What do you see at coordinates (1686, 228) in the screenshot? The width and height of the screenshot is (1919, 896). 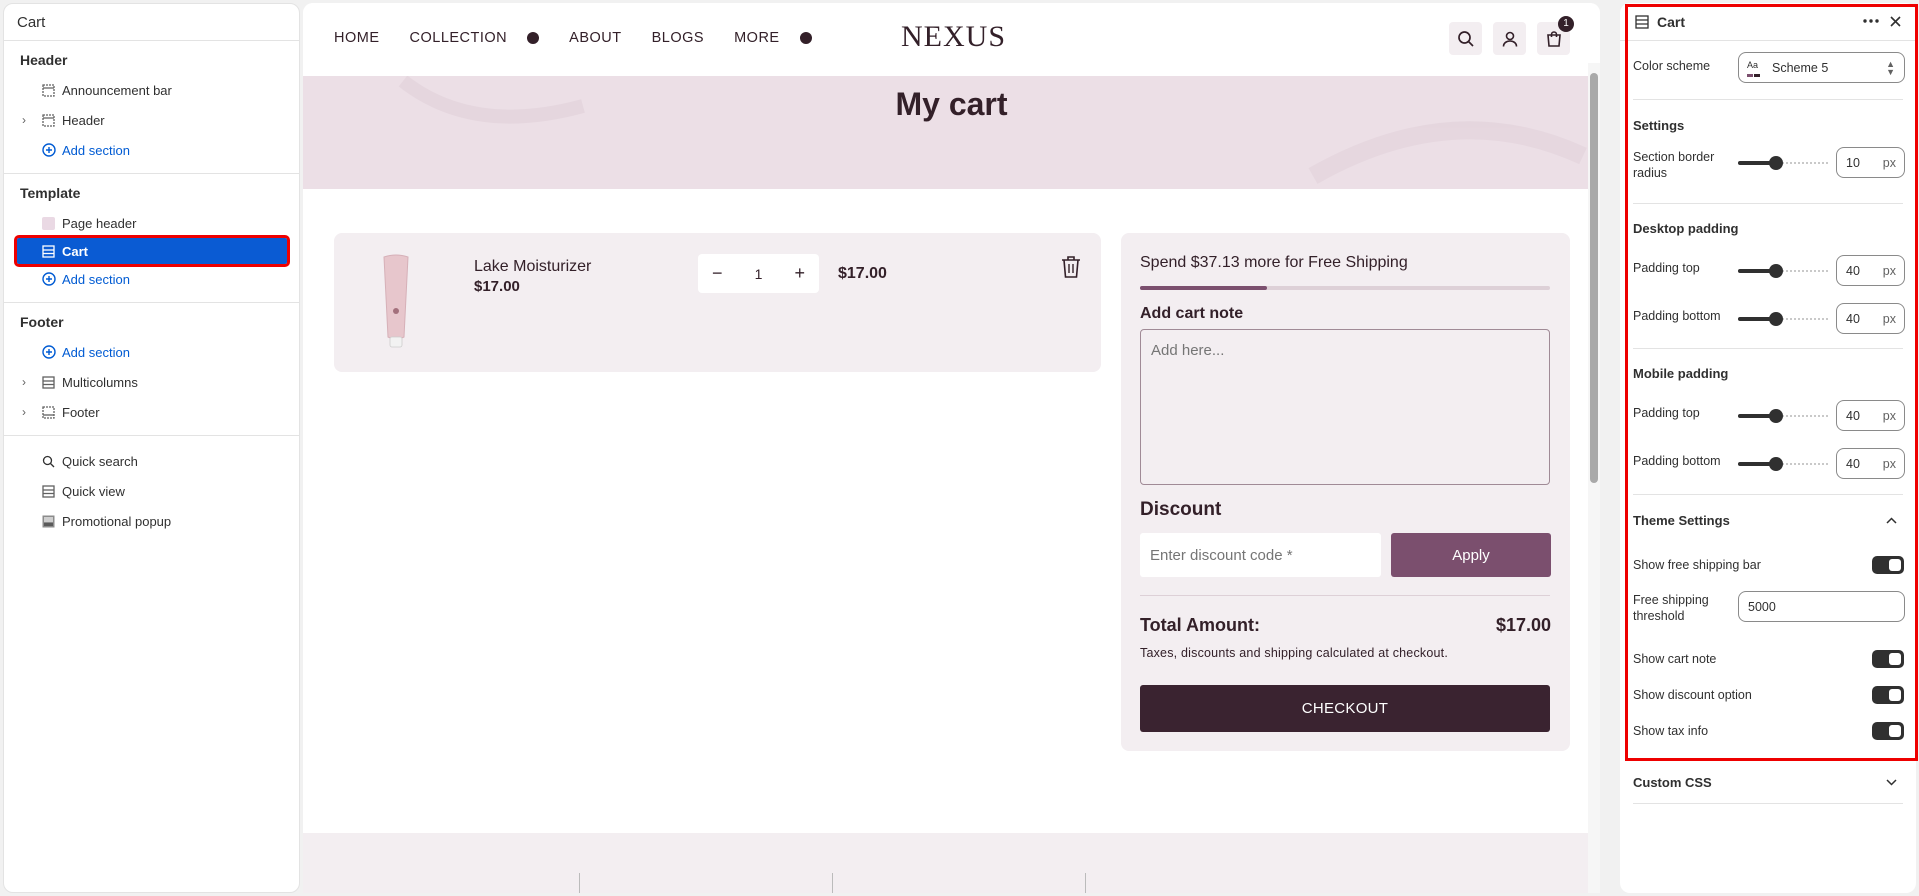 I see `desktop-padding-title: Desktop padding` at bounding box center [1686, 228].